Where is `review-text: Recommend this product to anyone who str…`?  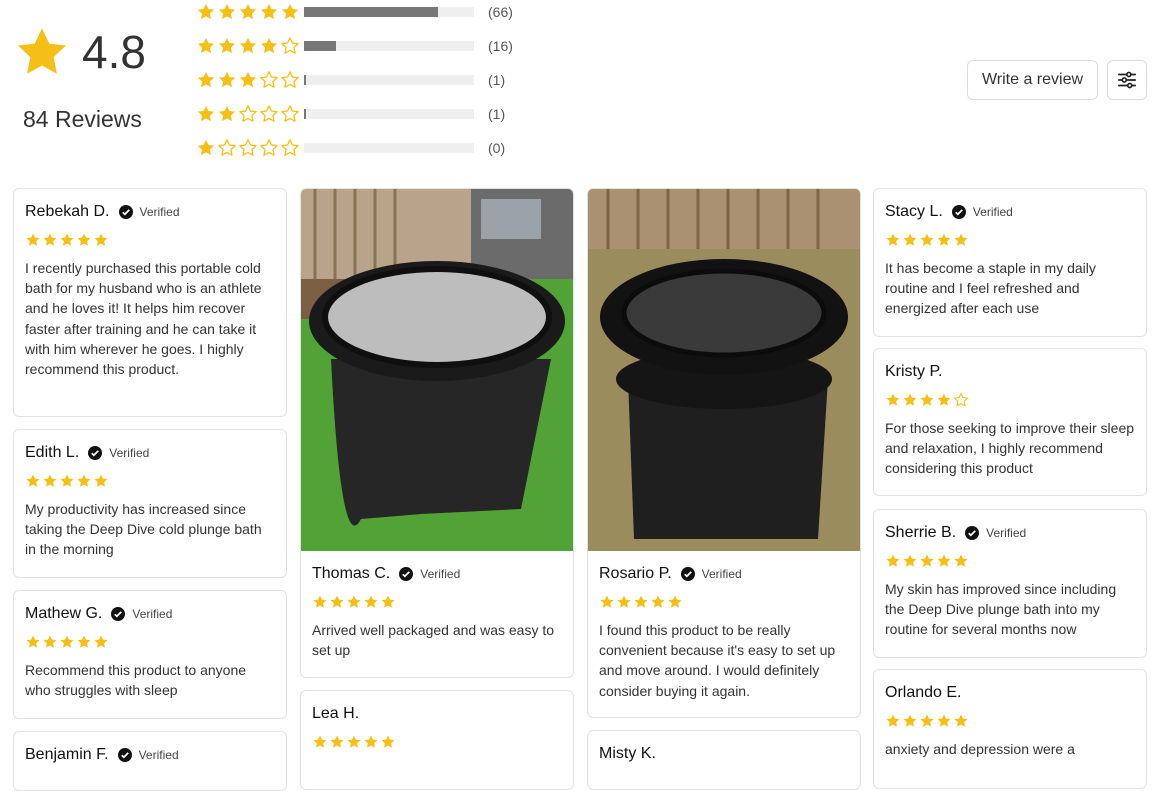 review-text: Recommend this product to anyone who str… is located at coordinates (136, 680).